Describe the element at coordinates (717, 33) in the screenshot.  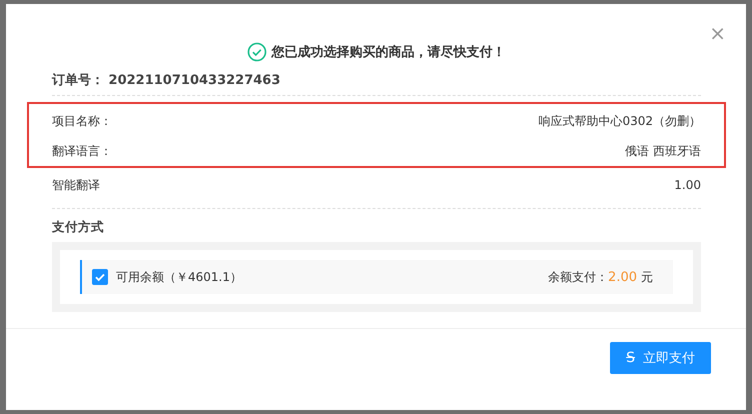
I see `close-button: ×` at that location.